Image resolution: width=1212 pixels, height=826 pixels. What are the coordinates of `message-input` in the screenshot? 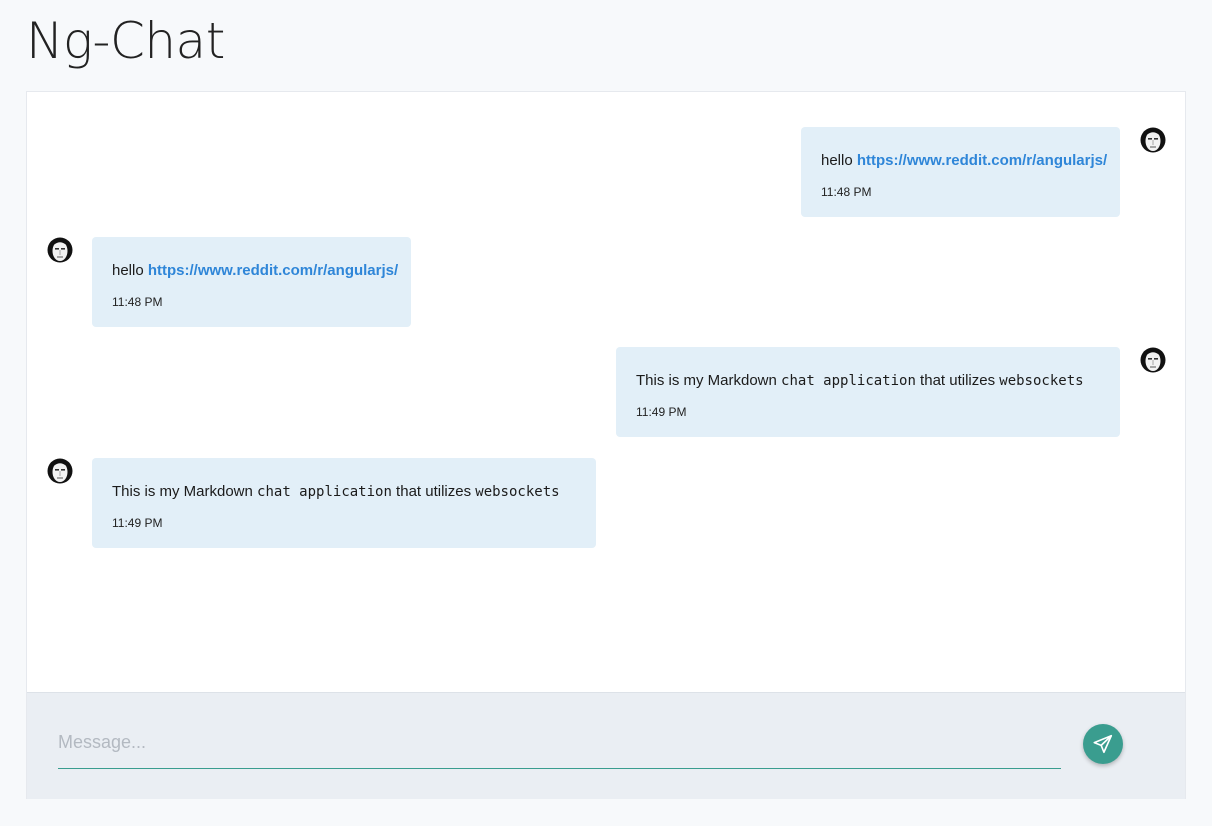 It's located at (559, 743).